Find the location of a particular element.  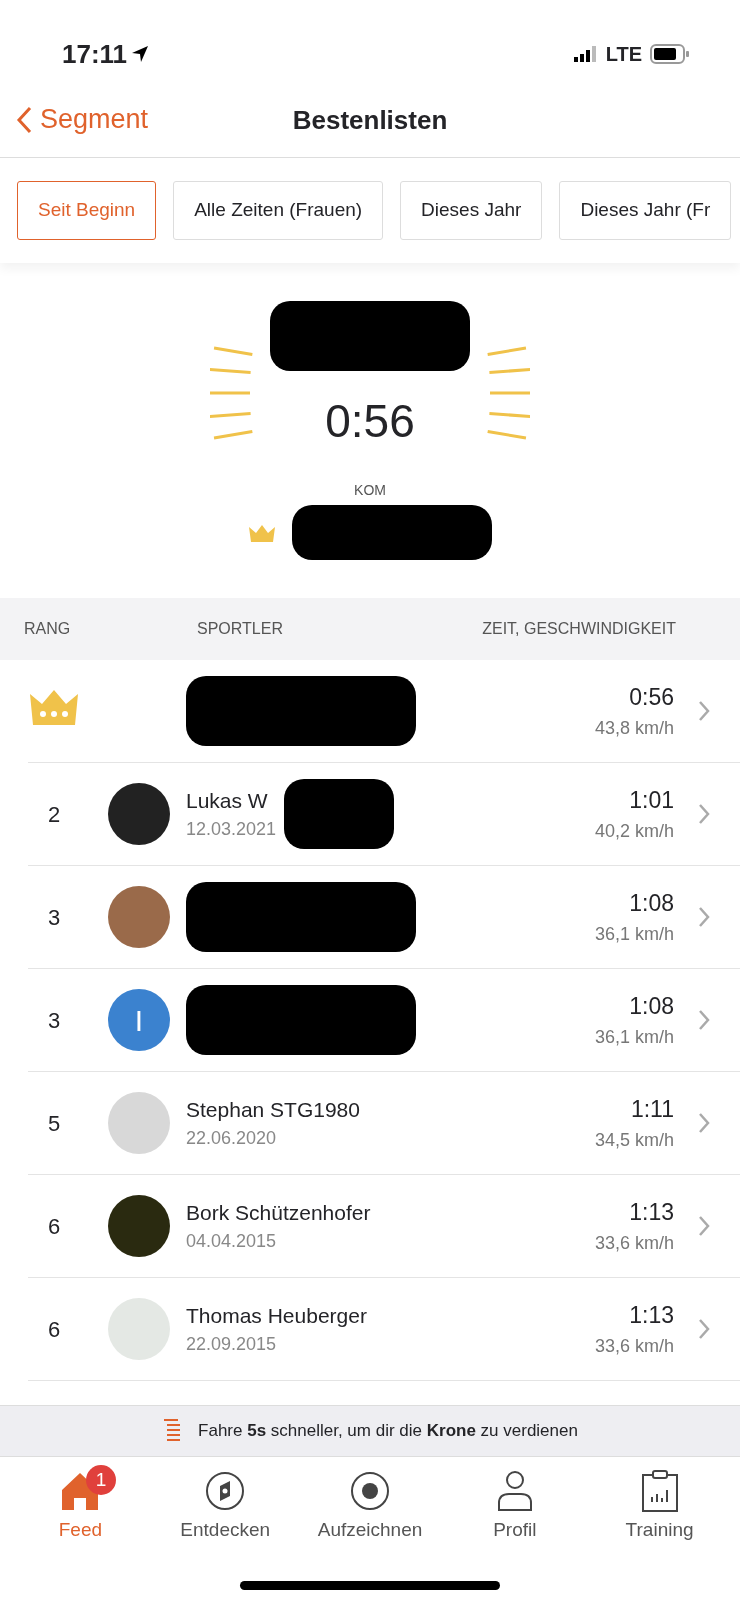

notification-badge: 1 is located at coordinates (101, 1479).